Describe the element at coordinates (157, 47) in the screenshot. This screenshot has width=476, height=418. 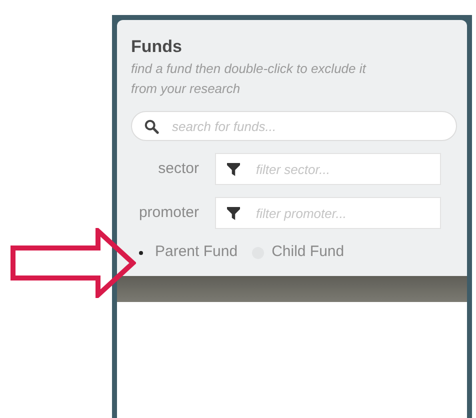
I see `panel-title: Funds` at that location.